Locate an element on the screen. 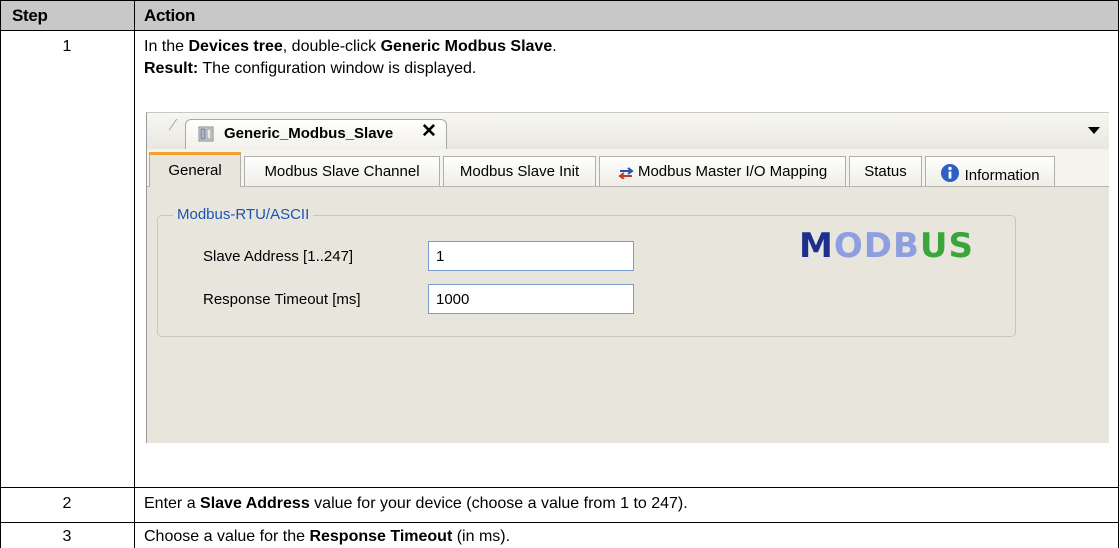 This screenshot has height=548, width=1120. modbus-logo-text: MODBUS is located at coordinates (886, 245).